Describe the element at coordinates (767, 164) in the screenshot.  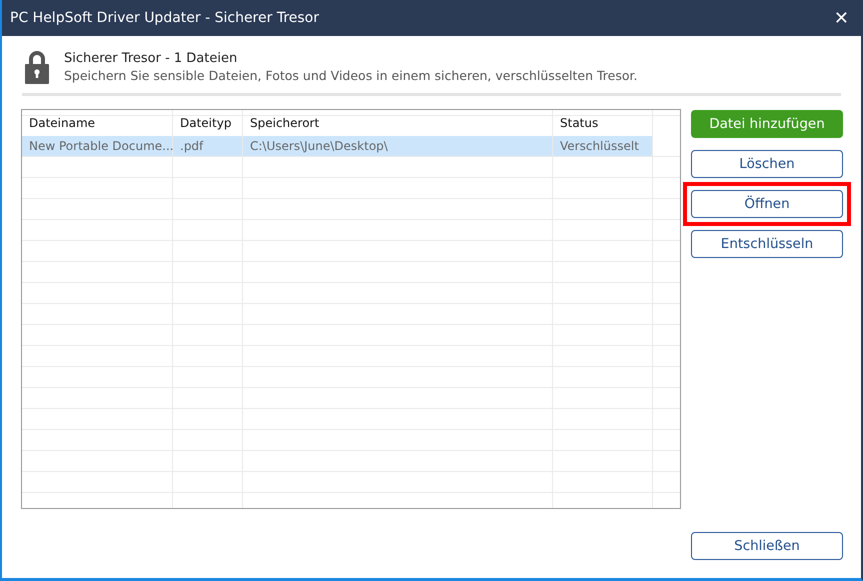
I see `action-button: Löschen` at that location.